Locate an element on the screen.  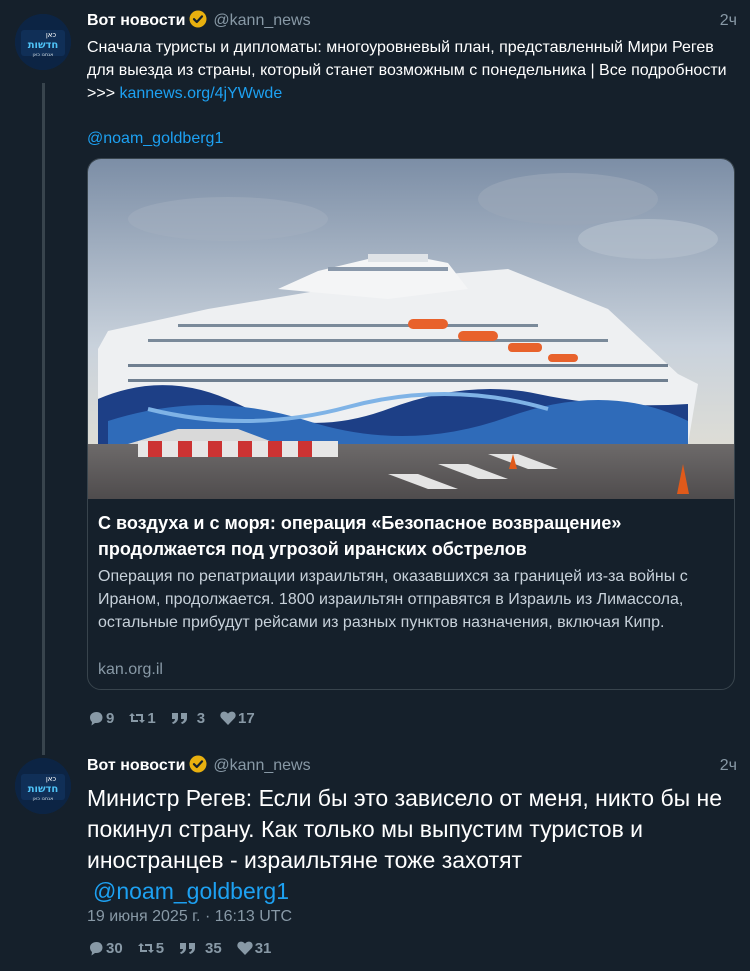
like-button: 31 is located at coordinates (254, 948).